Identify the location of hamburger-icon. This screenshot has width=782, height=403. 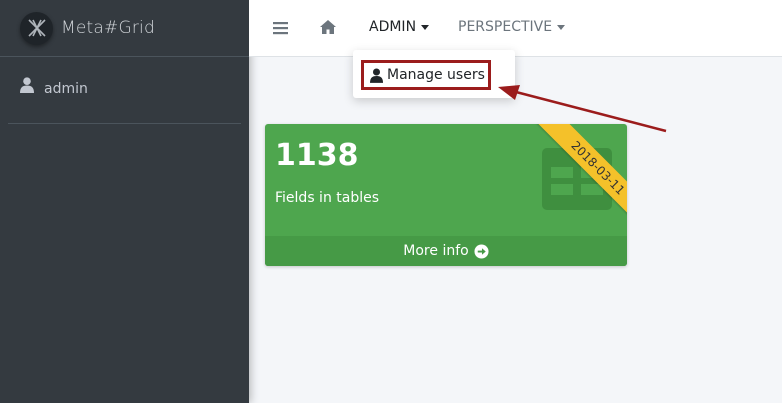
(280, 29).